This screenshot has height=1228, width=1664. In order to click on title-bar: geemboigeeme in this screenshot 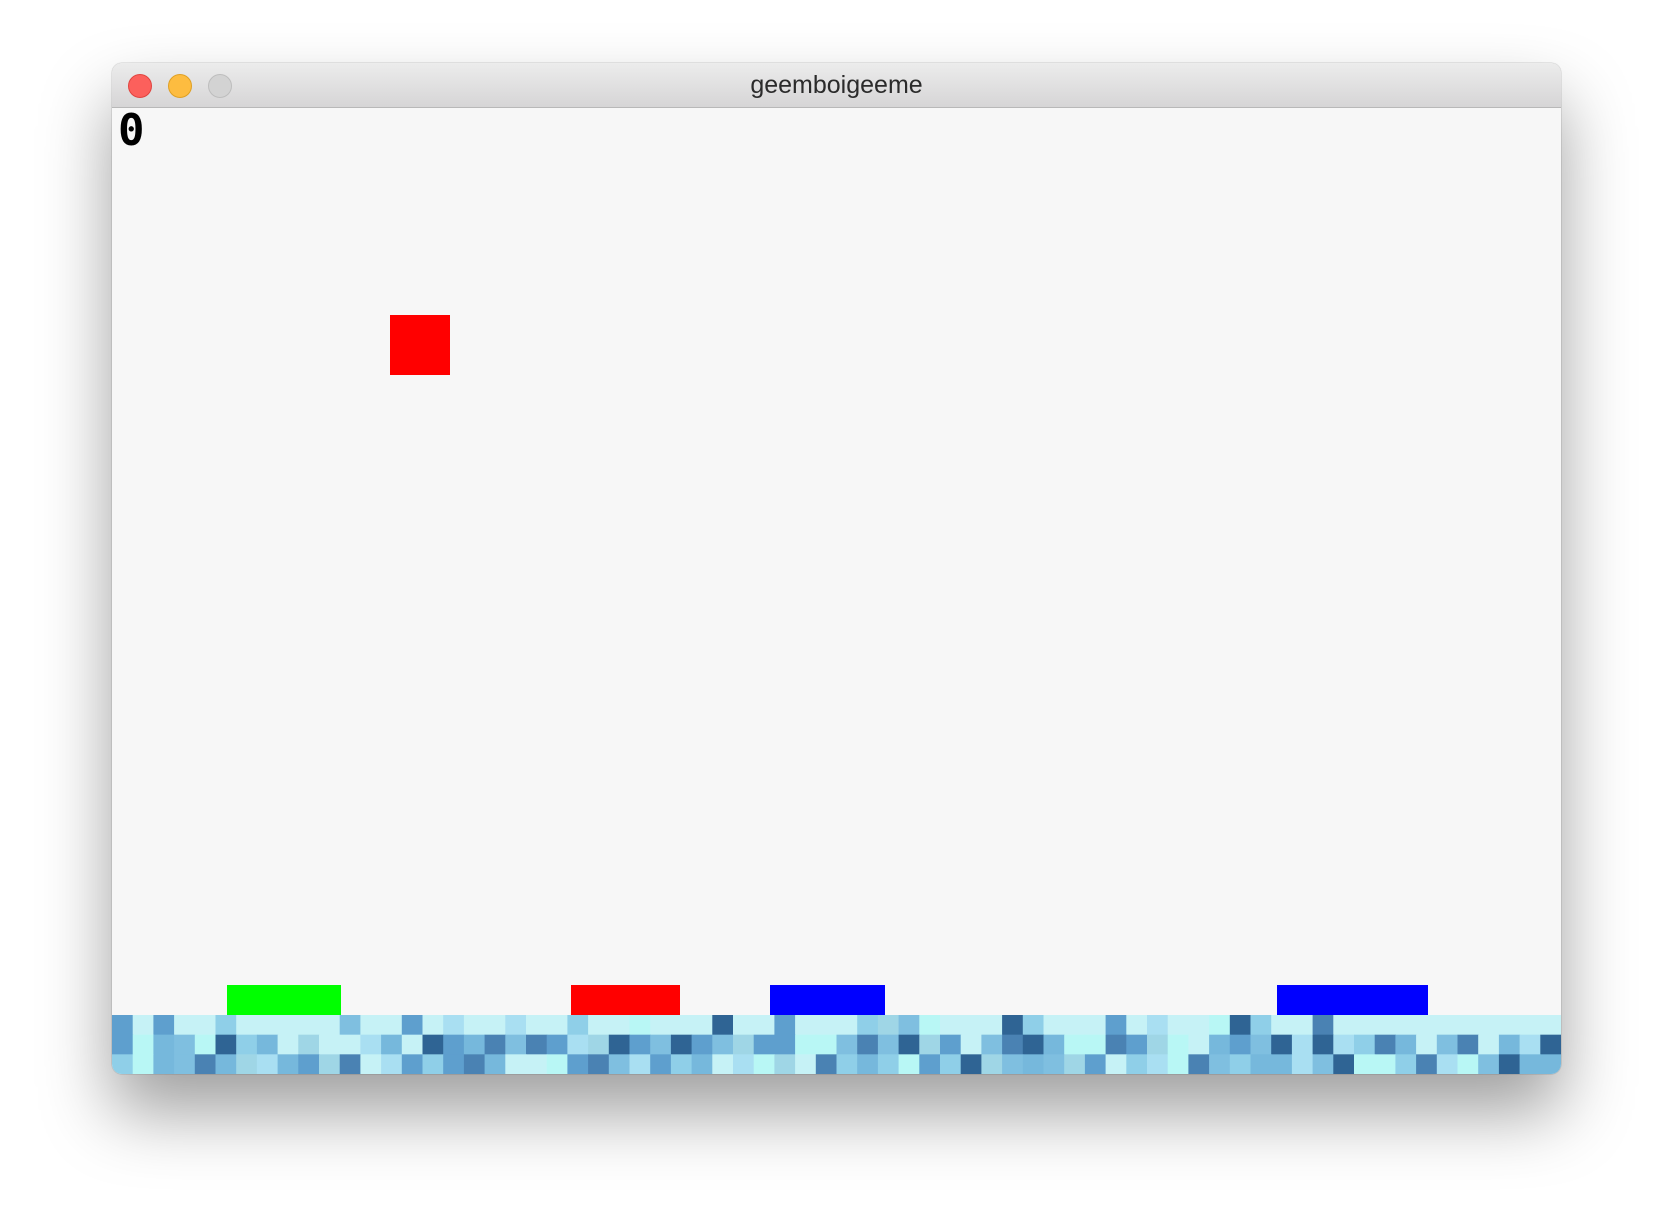, I will do `click(836, 85)`.